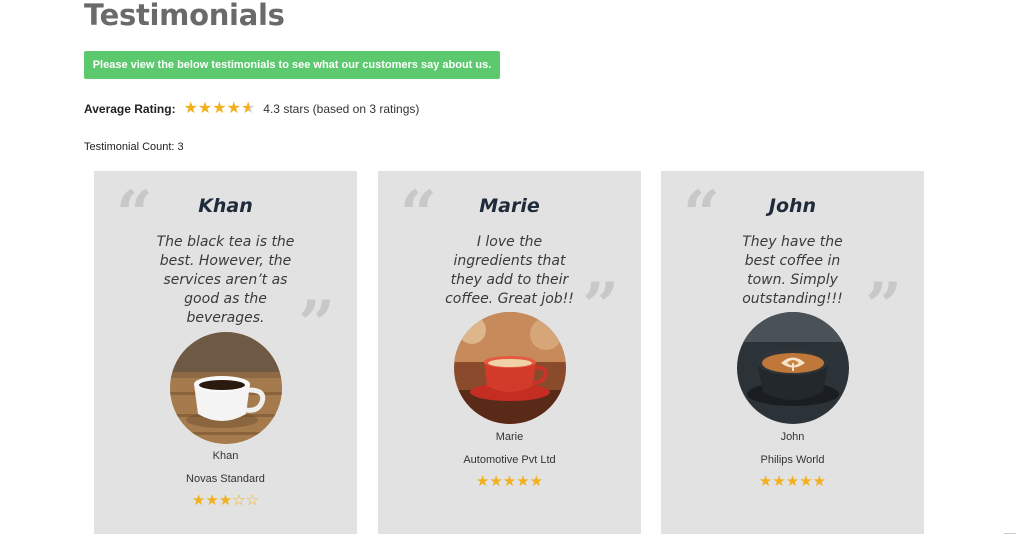  What do you see at coordinates (792, 460) in the screenshot?
I see `testimonial-company: Philips World` at bounding box center [792, 460].